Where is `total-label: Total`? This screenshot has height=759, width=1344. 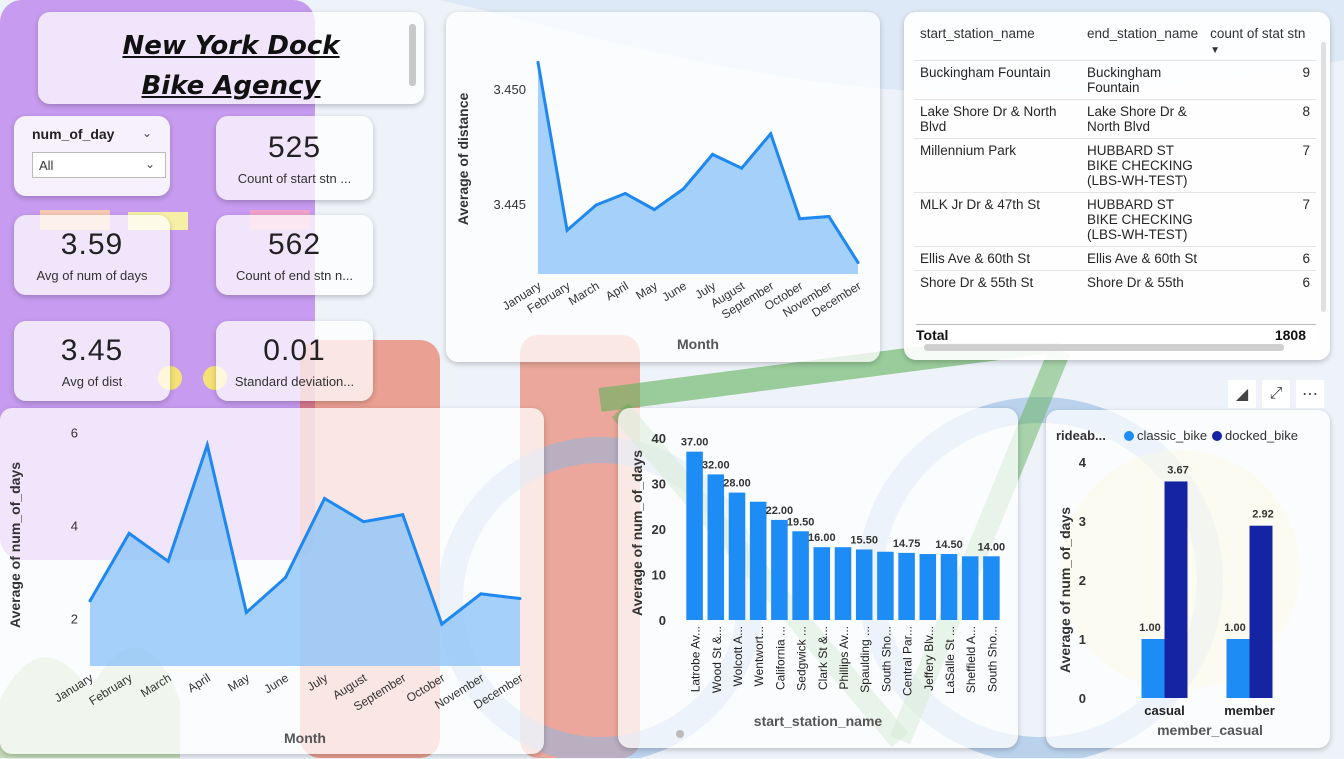 total-label: Total is located at coordinates (932, 335).